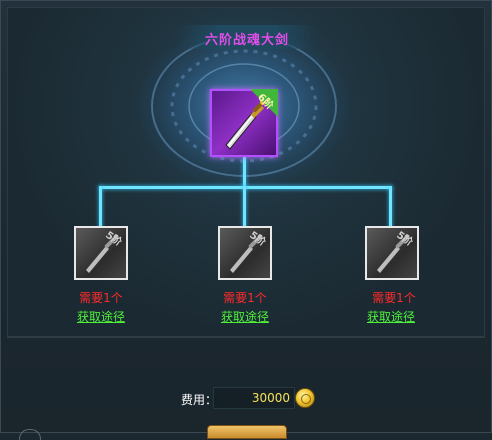  What do you see at coordinates (101, 316) in the screenshot?
I see `material-1-get-link: 获取途径` at bounding box center [101, 316].